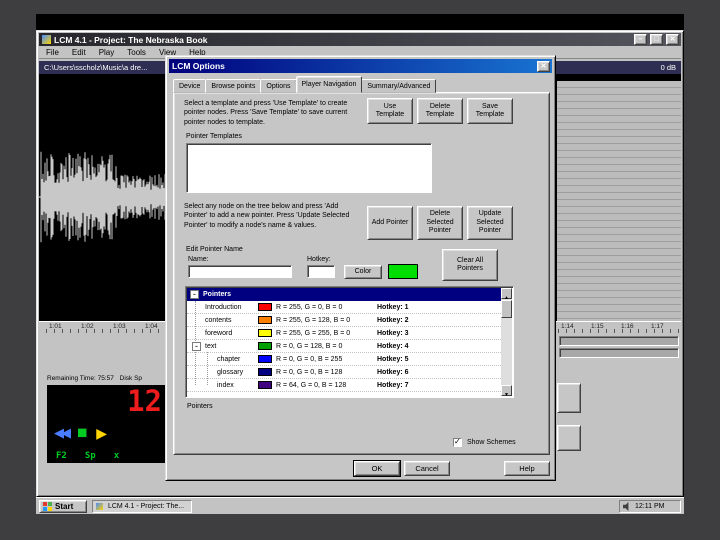 The image size is (720, 540). I want to click on save-template-button: Save Template, so click(490, 111).